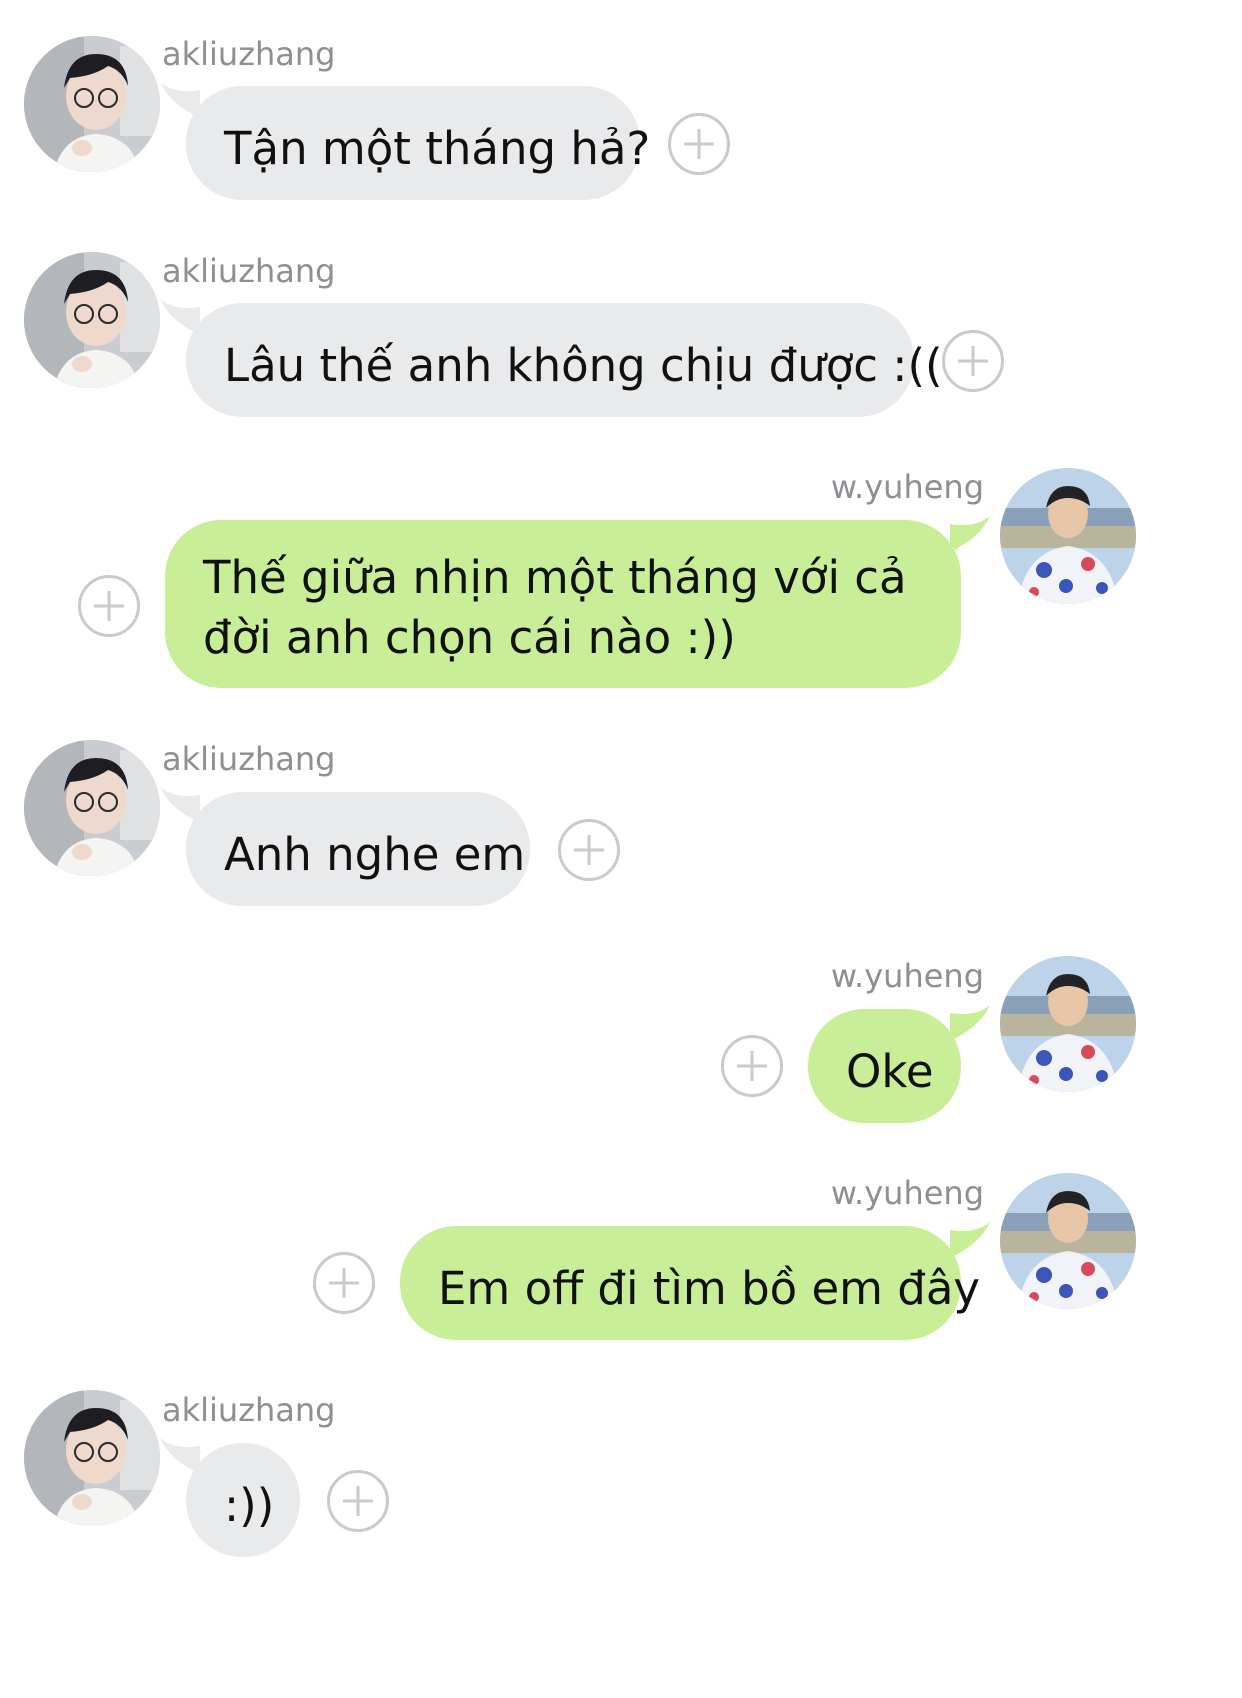 The height and width of the screenshot is (1698, 1242). What do you see at coordinates (418, 143) in the screenshot?
I see `message-bubble: Tận một tháng hả?` at bounding box center [418, 143].